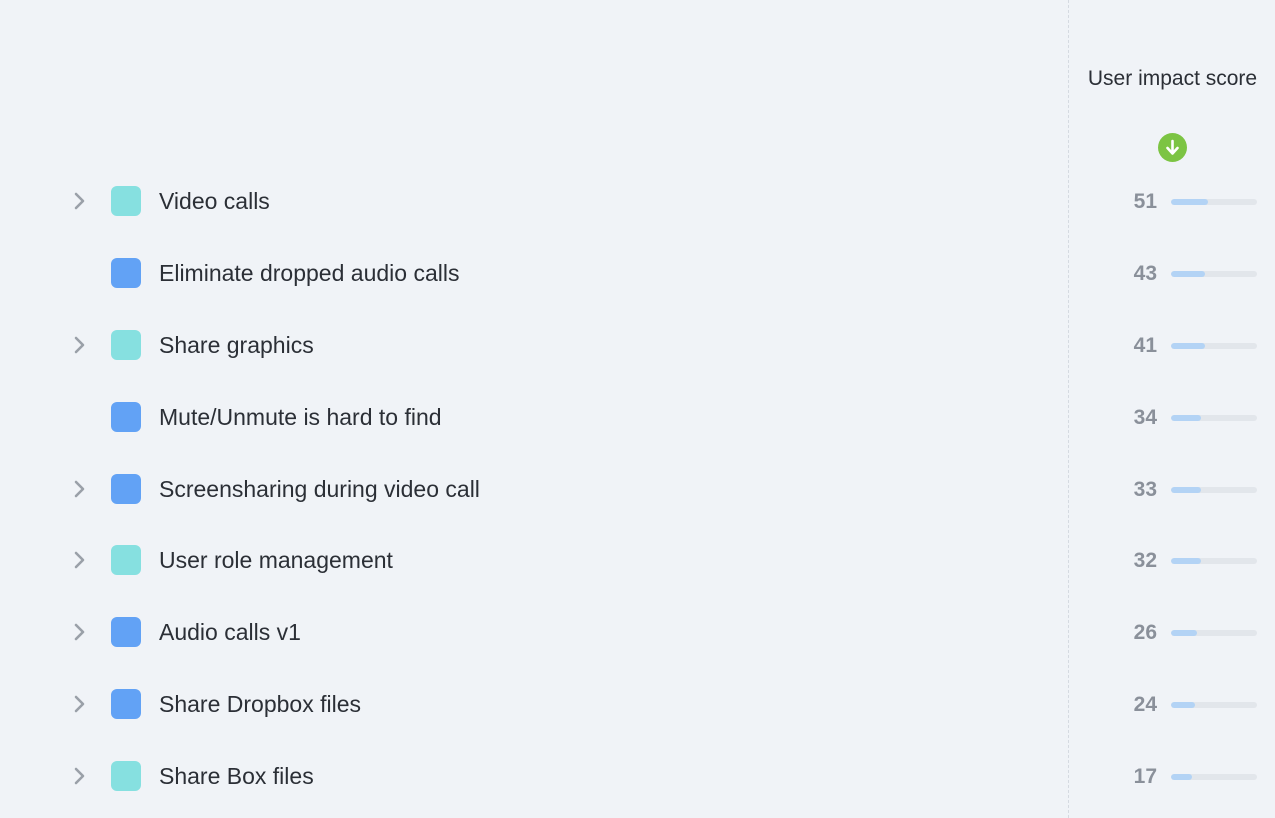 Image resolution: width=1275 pixels, height=818 pixels. I want to click on score-column-header: User impact score, so click(1172, 79).